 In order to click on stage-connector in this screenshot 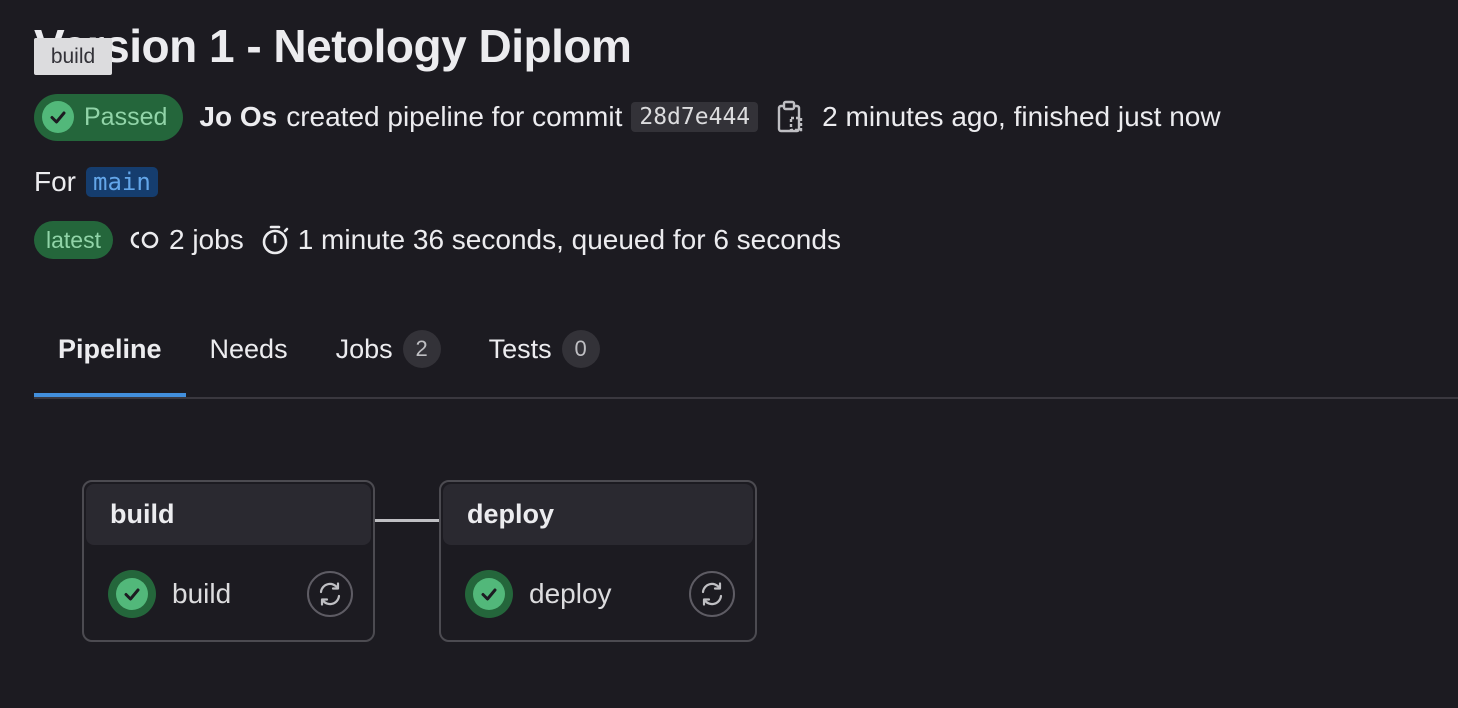, I will do `click(407, 520)`.